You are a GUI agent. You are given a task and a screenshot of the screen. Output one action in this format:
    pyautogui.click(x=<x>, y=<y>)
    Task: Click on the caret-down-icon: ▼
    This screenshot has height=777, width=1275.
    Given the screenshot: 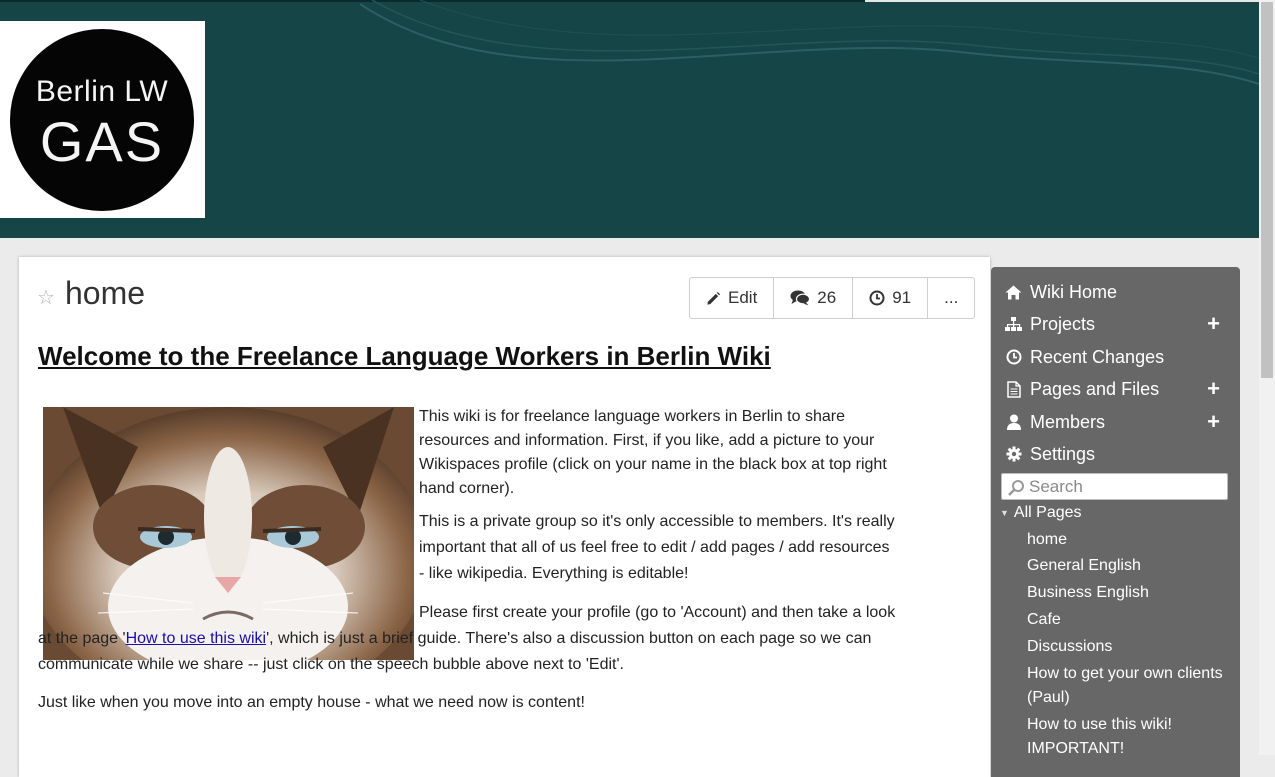 What is the action you would take?
    pyautogui.click(x=1004, y=513)
    